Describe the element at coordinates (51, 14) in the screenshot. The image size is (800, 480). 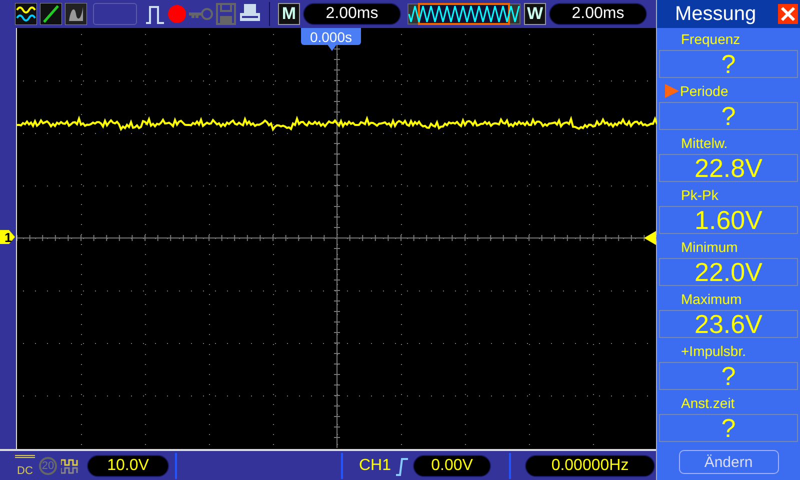
I see `line-icon` at that location.